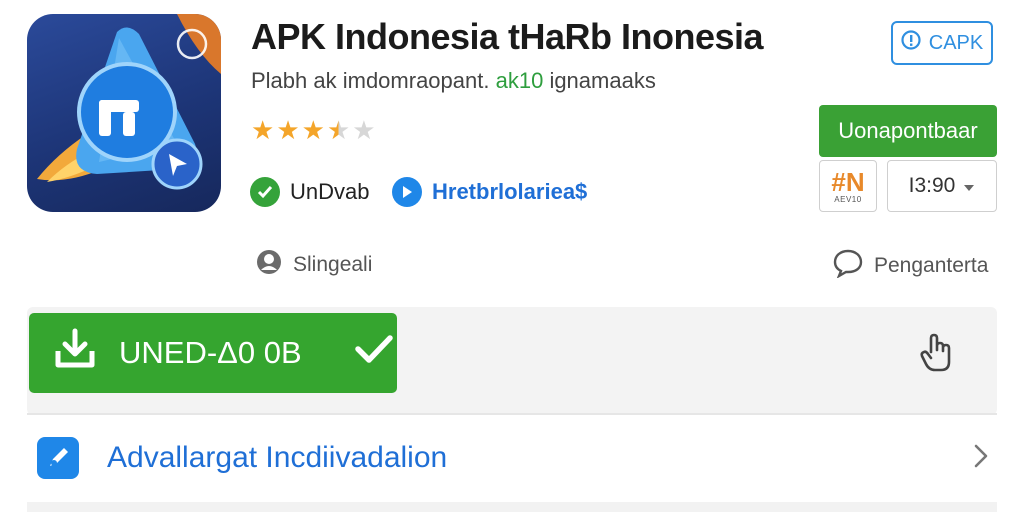  Describe the element at coordinates (374, 353) in the screenshot. I see `check-icon` at that location.